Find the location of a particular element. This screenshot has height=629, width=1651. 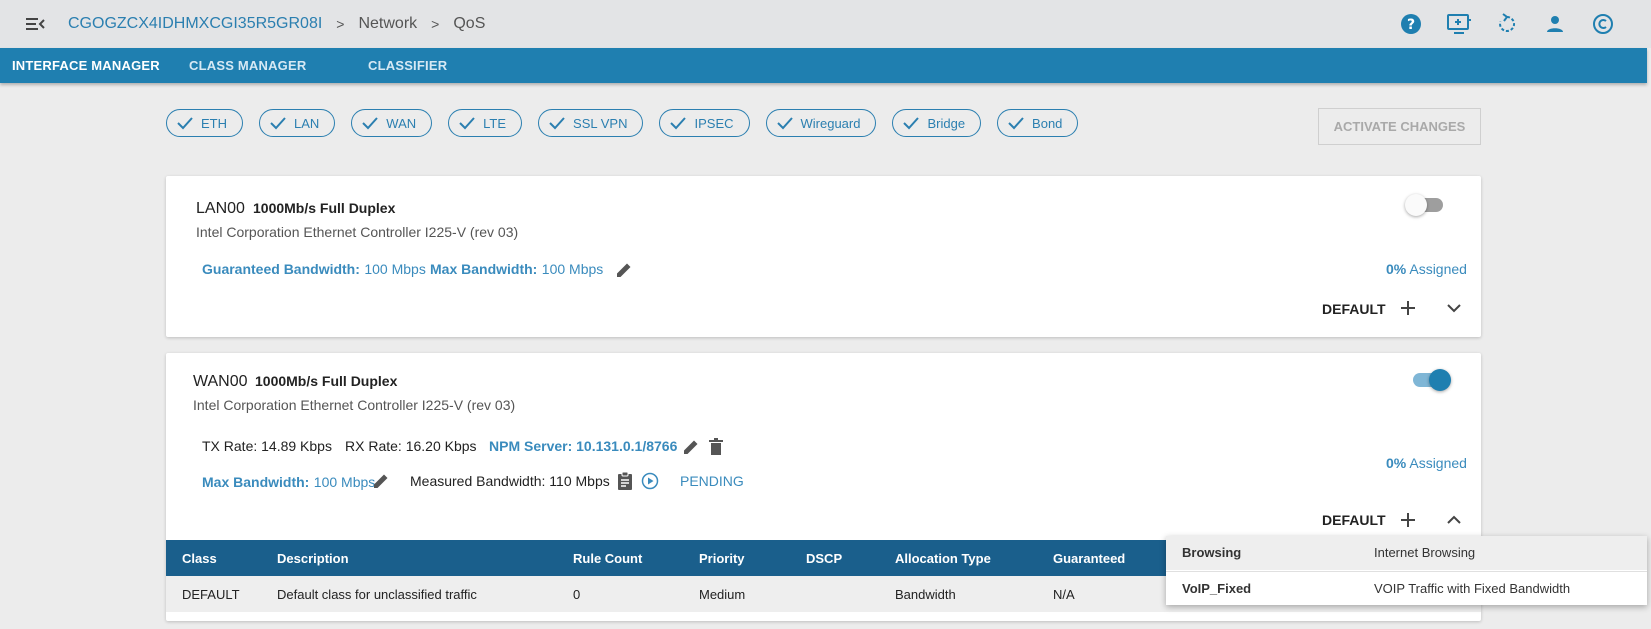

tx-rate: TX Rate: 14.89 Kbps is located at coordinates (267, 446).